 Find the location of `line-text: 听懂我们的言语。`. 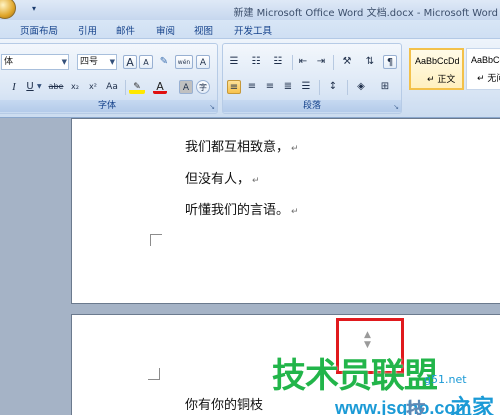

line-text: 听懂我们的言语。 is located at coordinates (237, 210).